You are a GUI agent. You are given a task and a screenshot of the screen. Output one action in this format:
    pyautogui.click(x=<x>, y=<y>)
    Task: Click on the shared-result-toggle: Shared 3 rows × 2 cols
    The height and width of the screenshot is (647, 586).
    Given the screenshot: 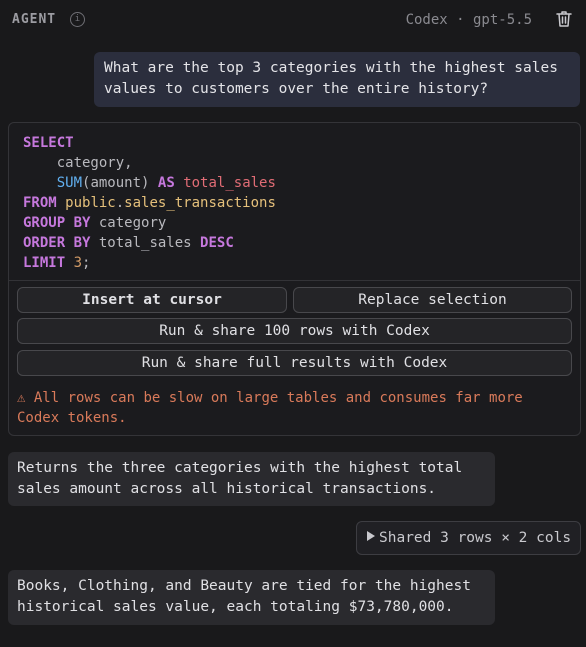 What is the action you would take?
    pyautogui.click(x=468, y=538)
    